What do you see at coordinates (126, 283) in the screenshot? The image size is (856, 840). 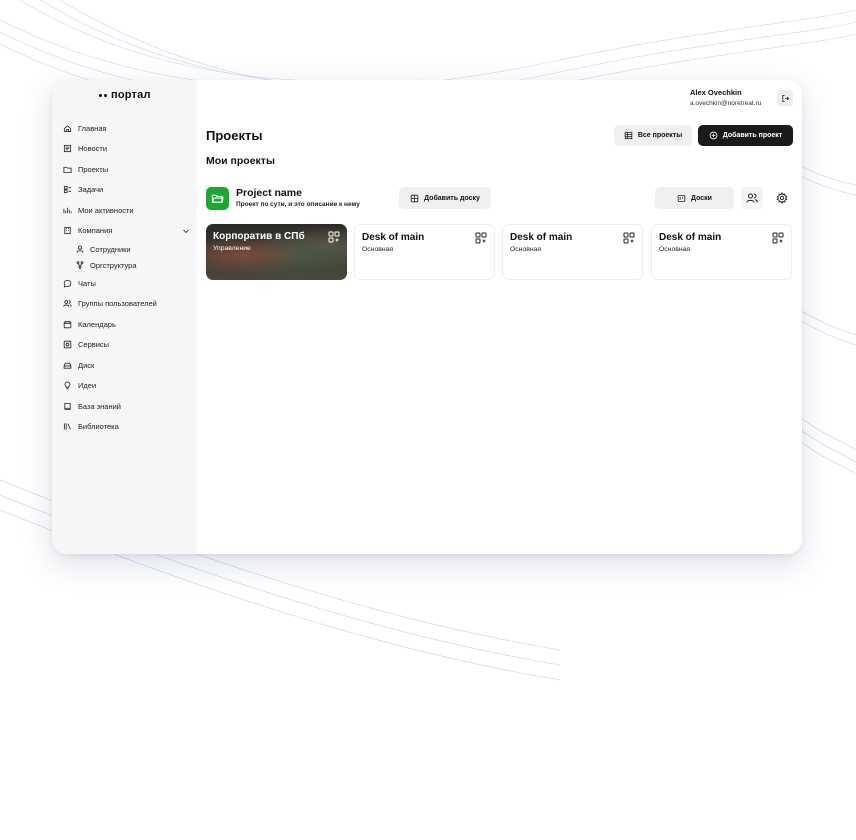 I see `sidebar-item-chats: Чаты` at bounding box center [126, 283].